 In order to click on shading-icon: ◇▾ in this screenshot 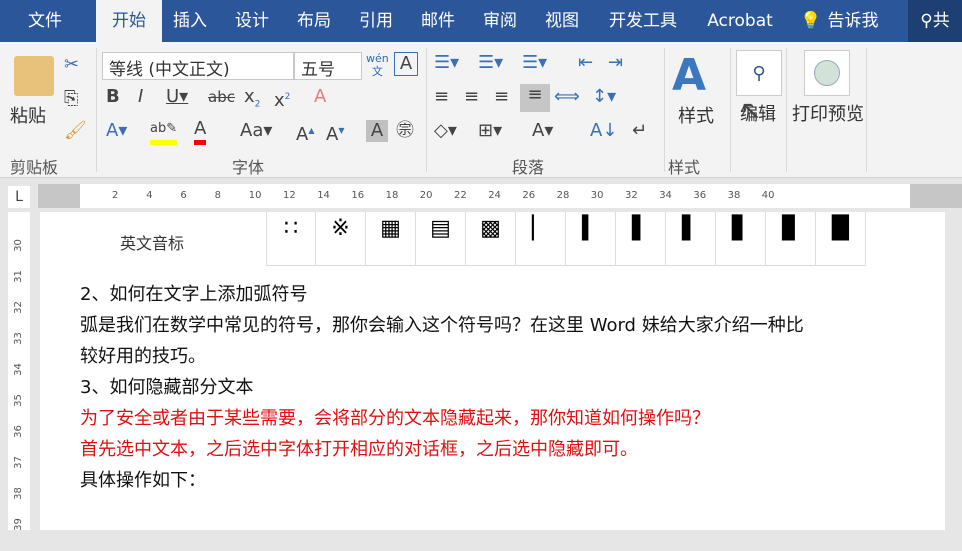, I will do `click(445, 131)`.